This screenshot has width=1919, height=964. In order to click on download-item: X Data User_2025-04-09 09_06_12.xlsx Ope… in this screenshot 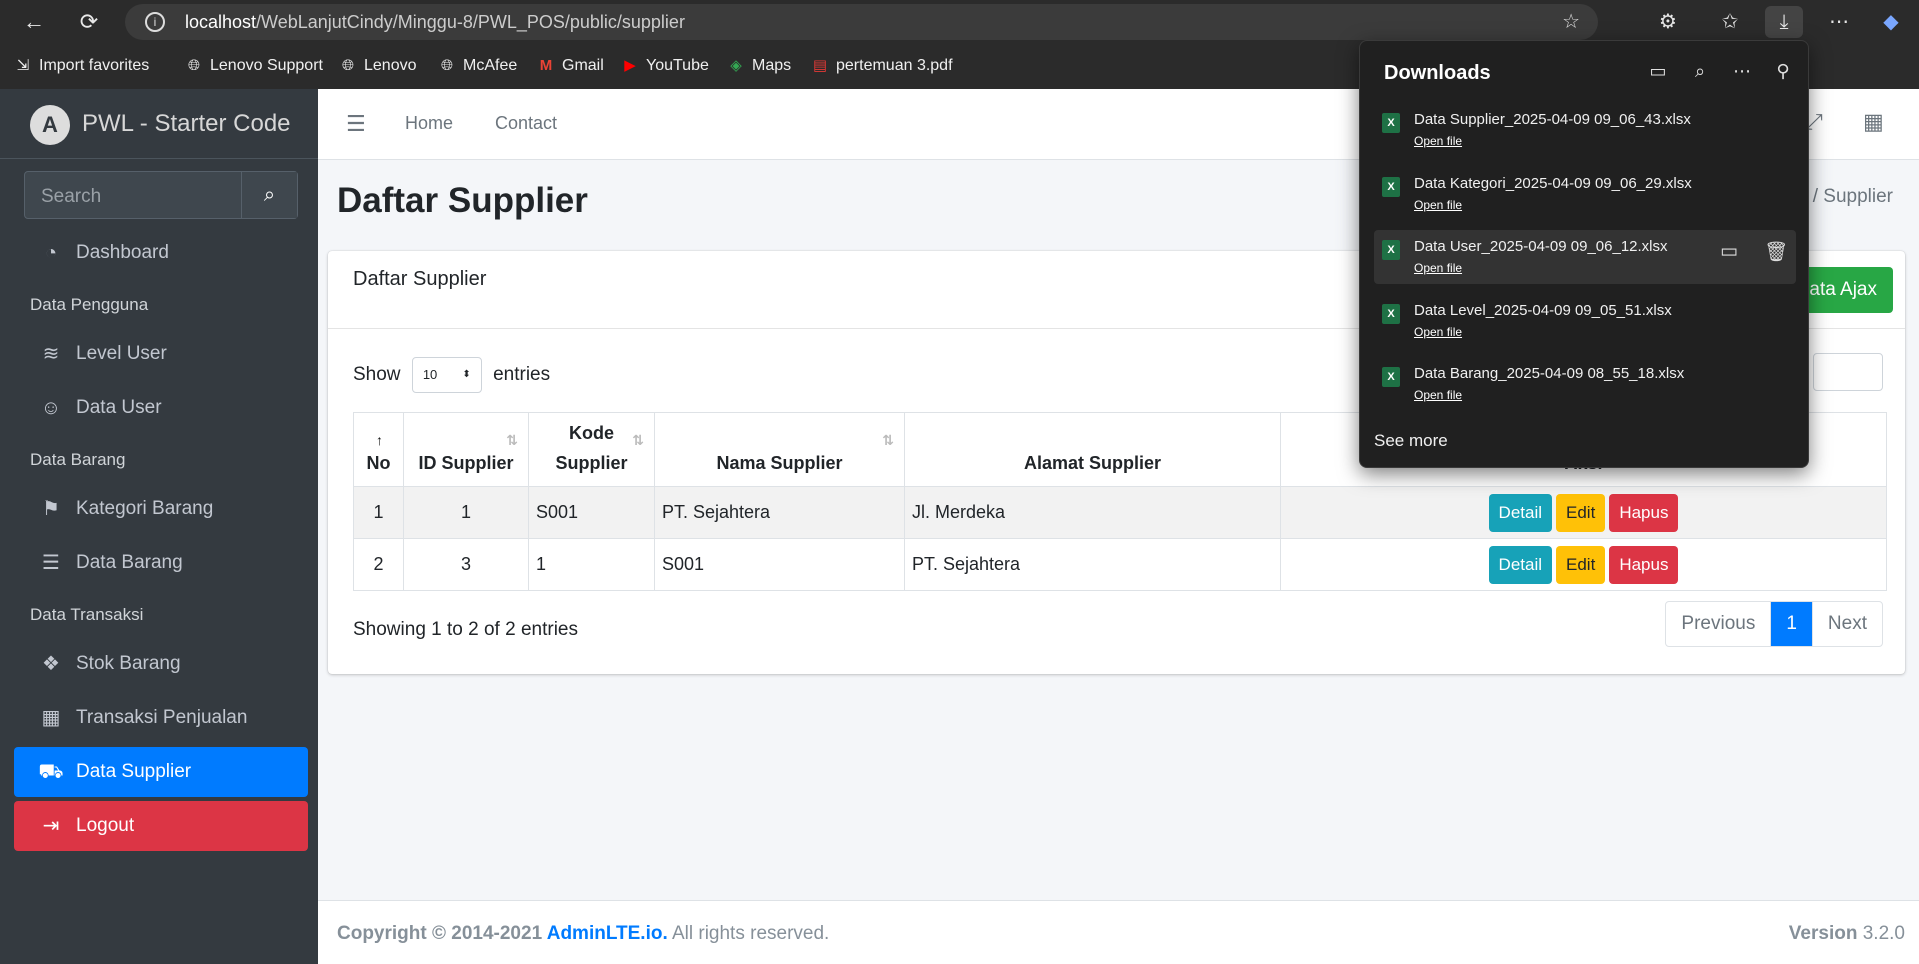, I will do `click(1585, 257)`.